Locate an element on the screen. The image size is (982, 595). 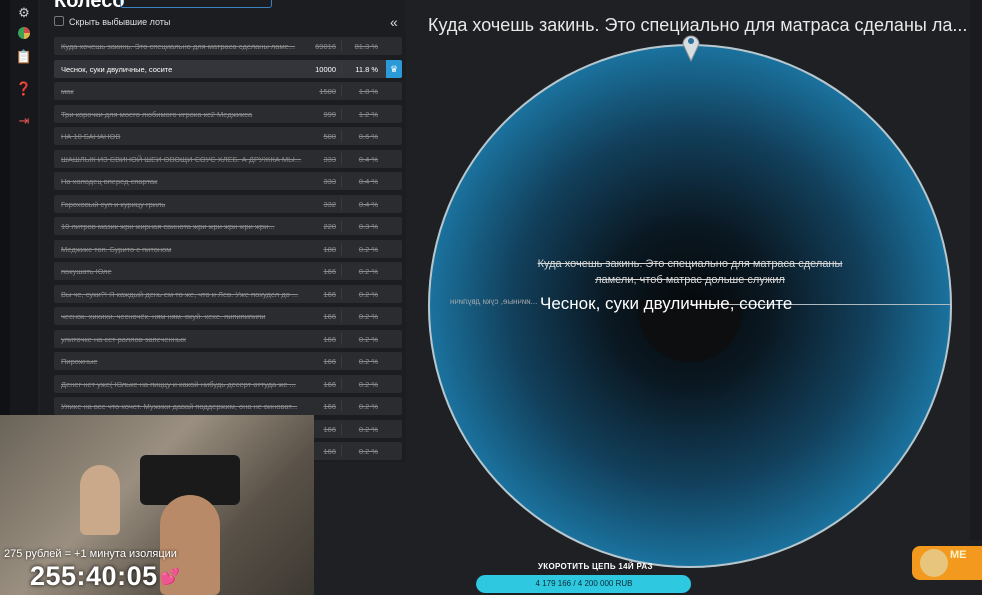
collapse-button: « is located at coordinates (394, 22).